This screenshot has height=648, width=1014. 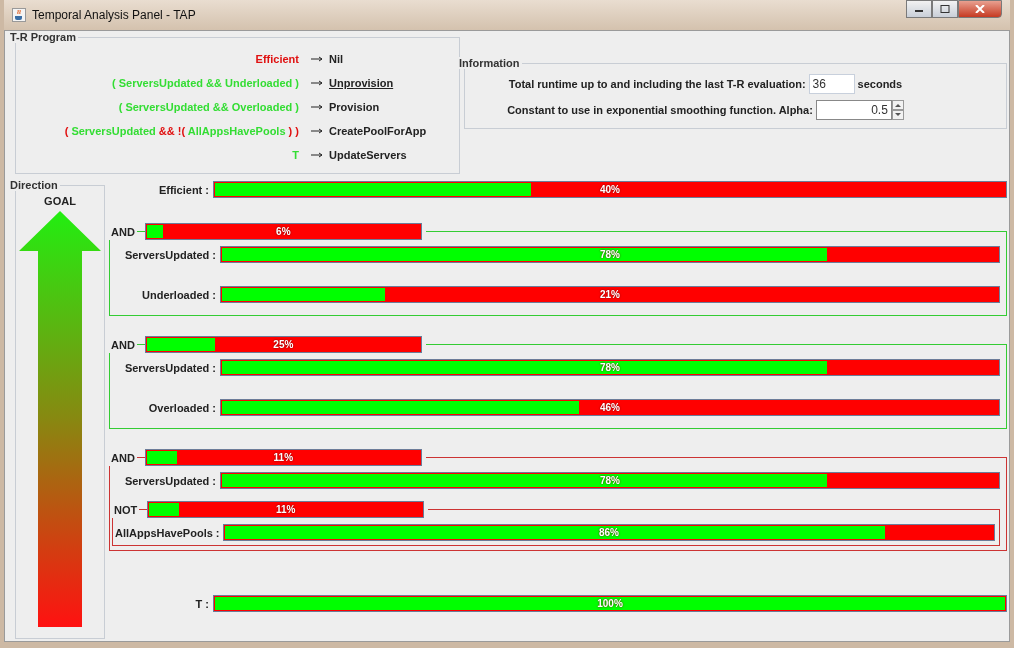 I want to click on alpha-field: 0.5, so click(x=853, y=110).